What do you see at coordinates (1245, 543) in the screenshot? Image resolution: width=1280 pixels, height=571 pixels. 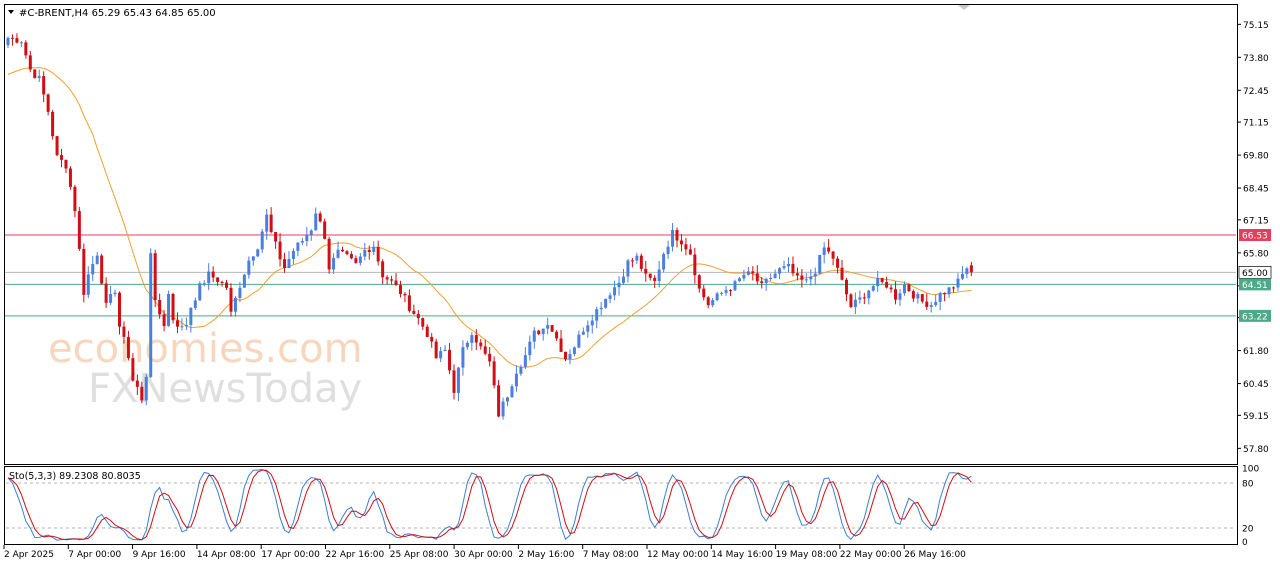 I see `stochastic-scale-label: 0` at bounding box center [1245, 543].